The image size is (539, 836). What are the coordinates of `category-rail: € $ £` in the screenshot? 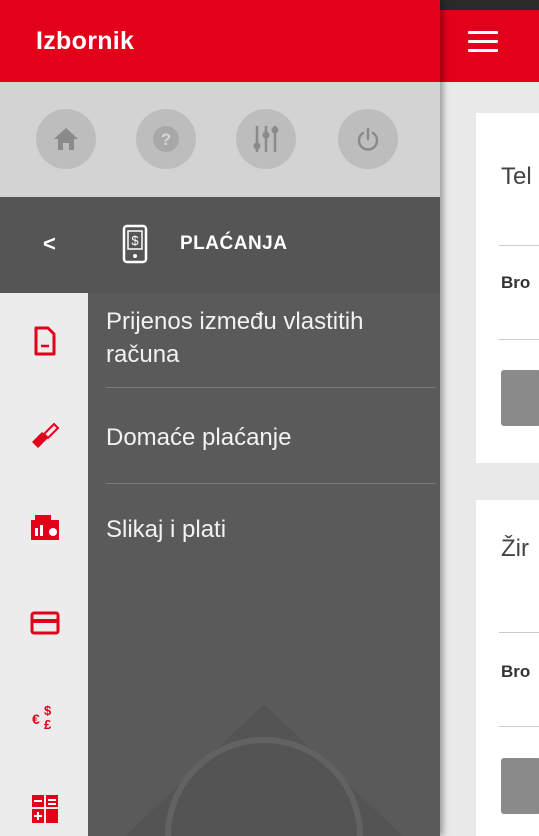 It's located at (44, 564).